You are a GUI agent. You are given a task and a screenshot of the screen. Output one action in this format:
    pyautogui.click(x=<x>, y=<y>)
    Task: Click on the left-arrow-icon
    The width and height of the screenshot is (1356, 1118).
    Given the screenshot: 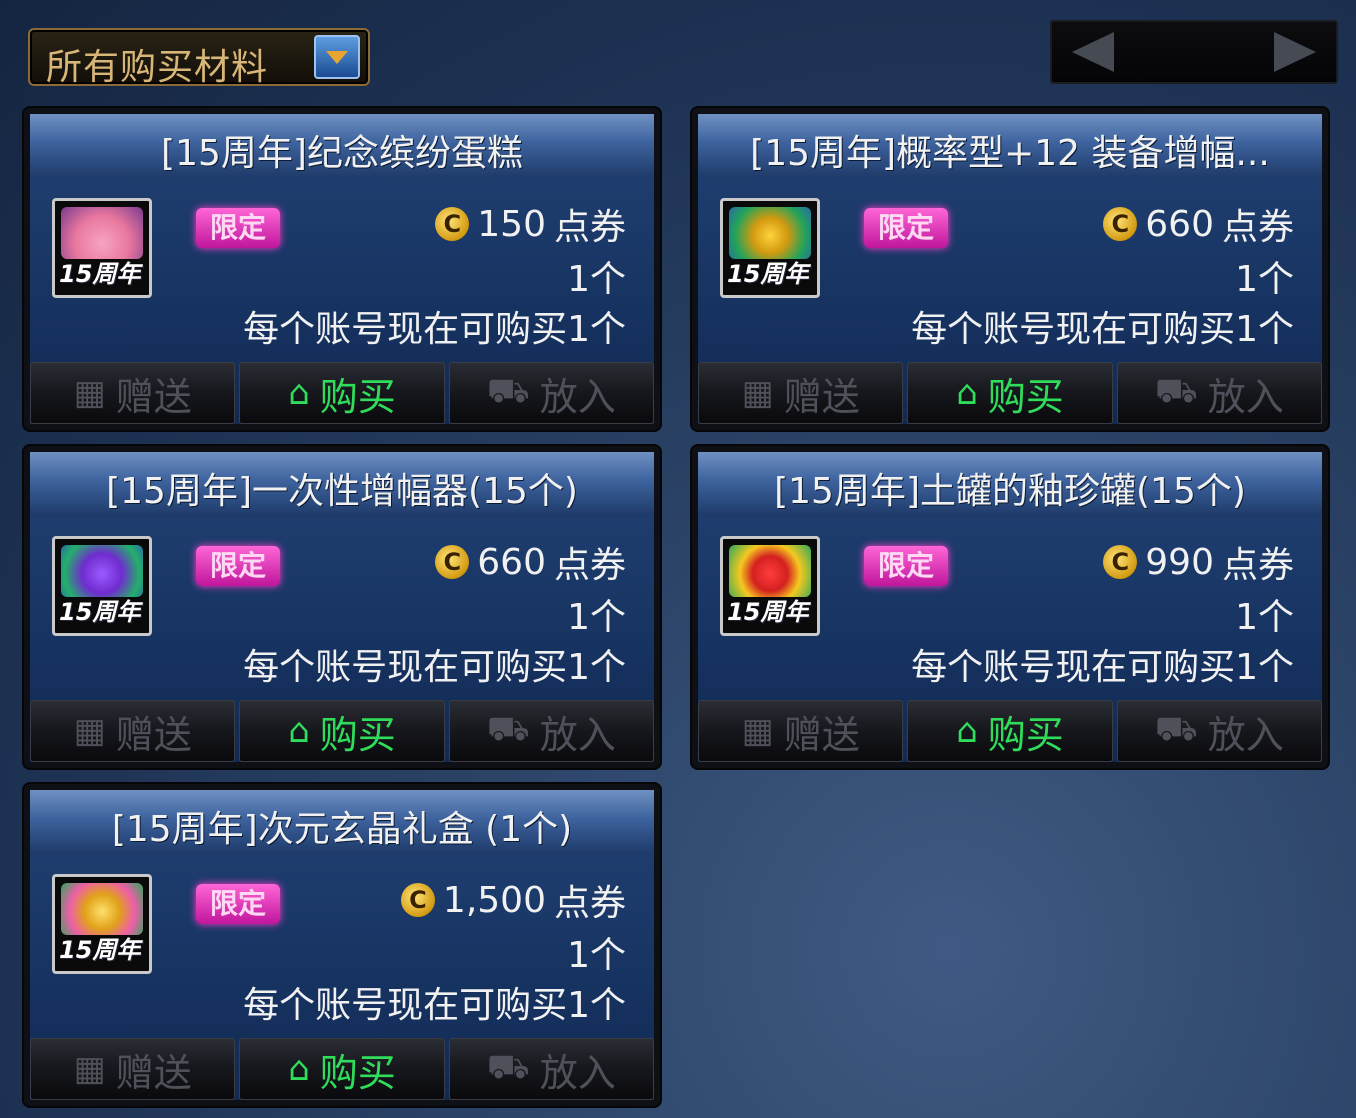 What is the action you would take?
    pyautogui.click(x=1093, y=52)
    